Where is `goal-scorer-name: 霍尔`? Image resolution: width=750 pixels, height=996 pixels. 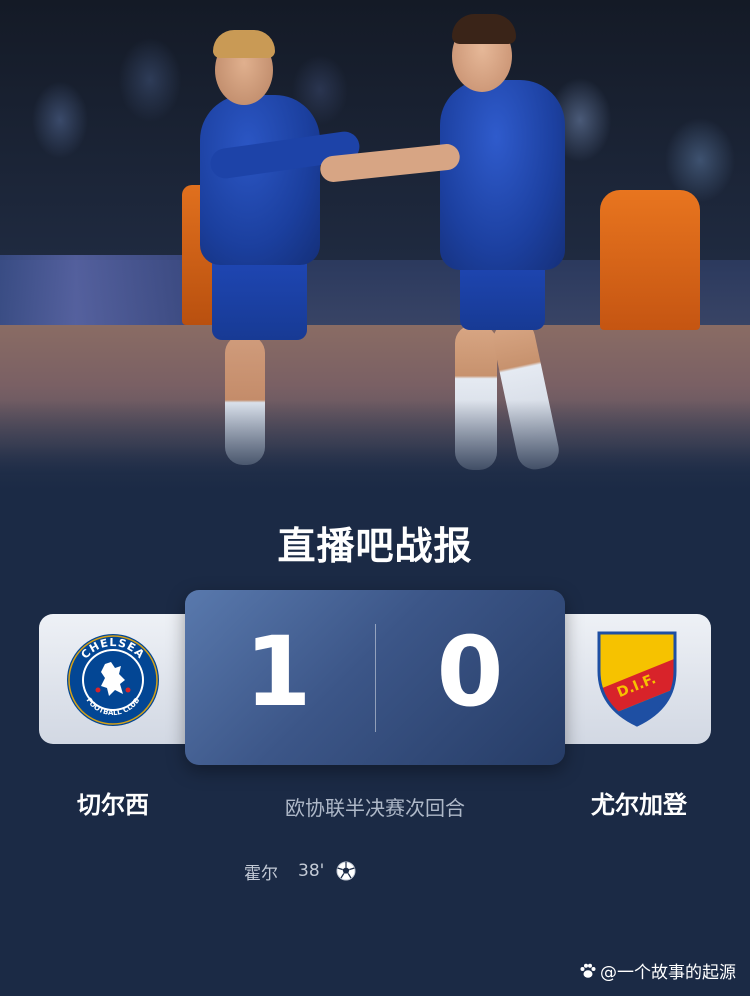 goal-scorer-name: 霍尔 is located at coordinates (261, 873).